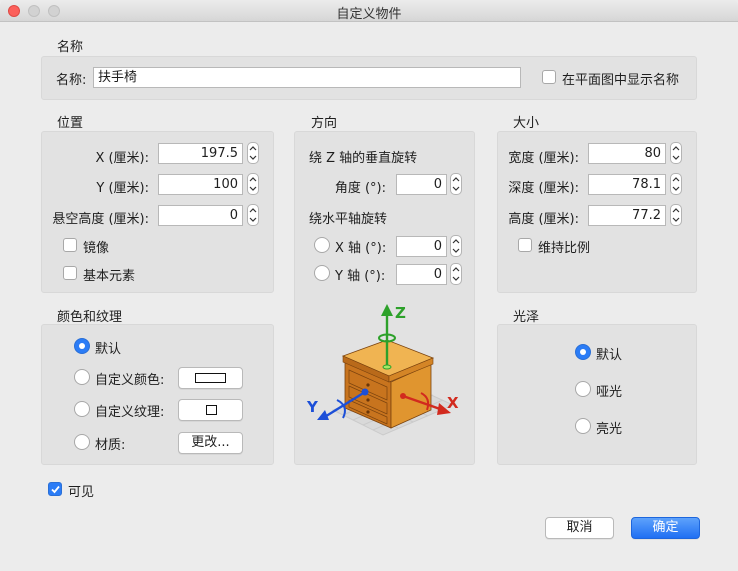 The width and height of the screenshot is (738, 571). I want to click on depth-stepper-icon, so click(676, 184).